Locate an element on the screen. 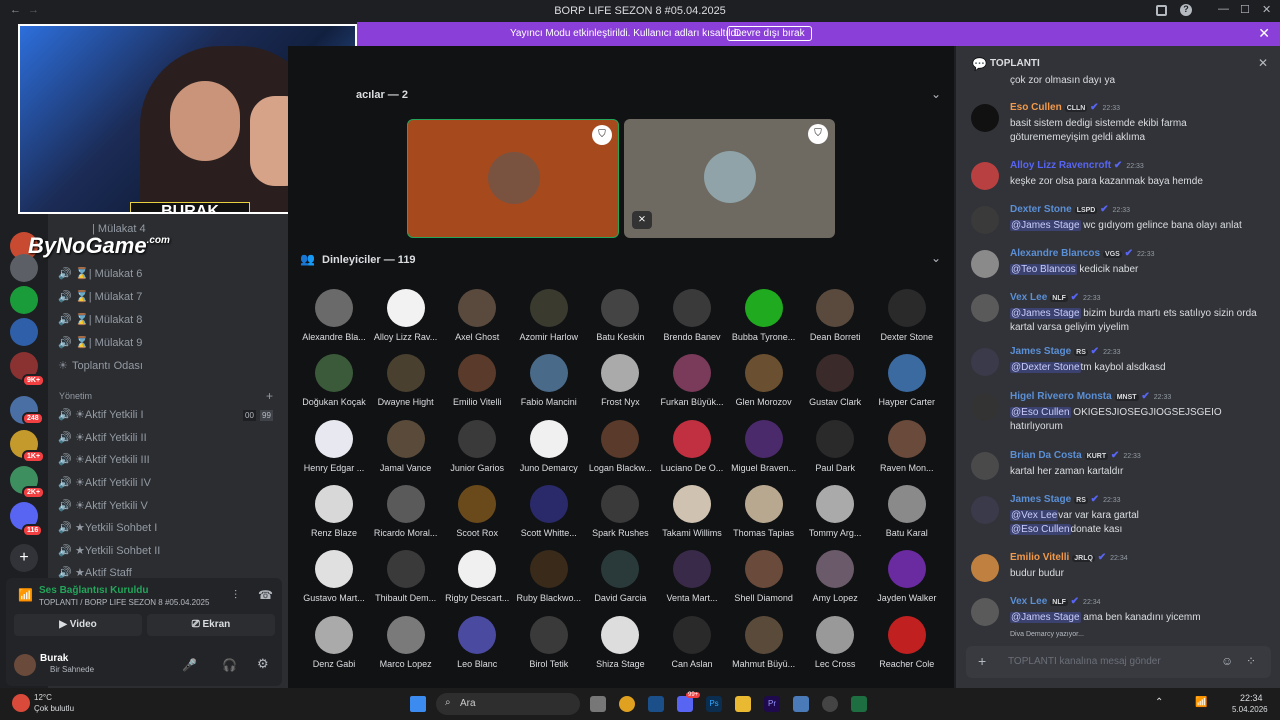 The image size is (1280, 720). listener-item: Scoot Rox is located at coordinates (477, 511).